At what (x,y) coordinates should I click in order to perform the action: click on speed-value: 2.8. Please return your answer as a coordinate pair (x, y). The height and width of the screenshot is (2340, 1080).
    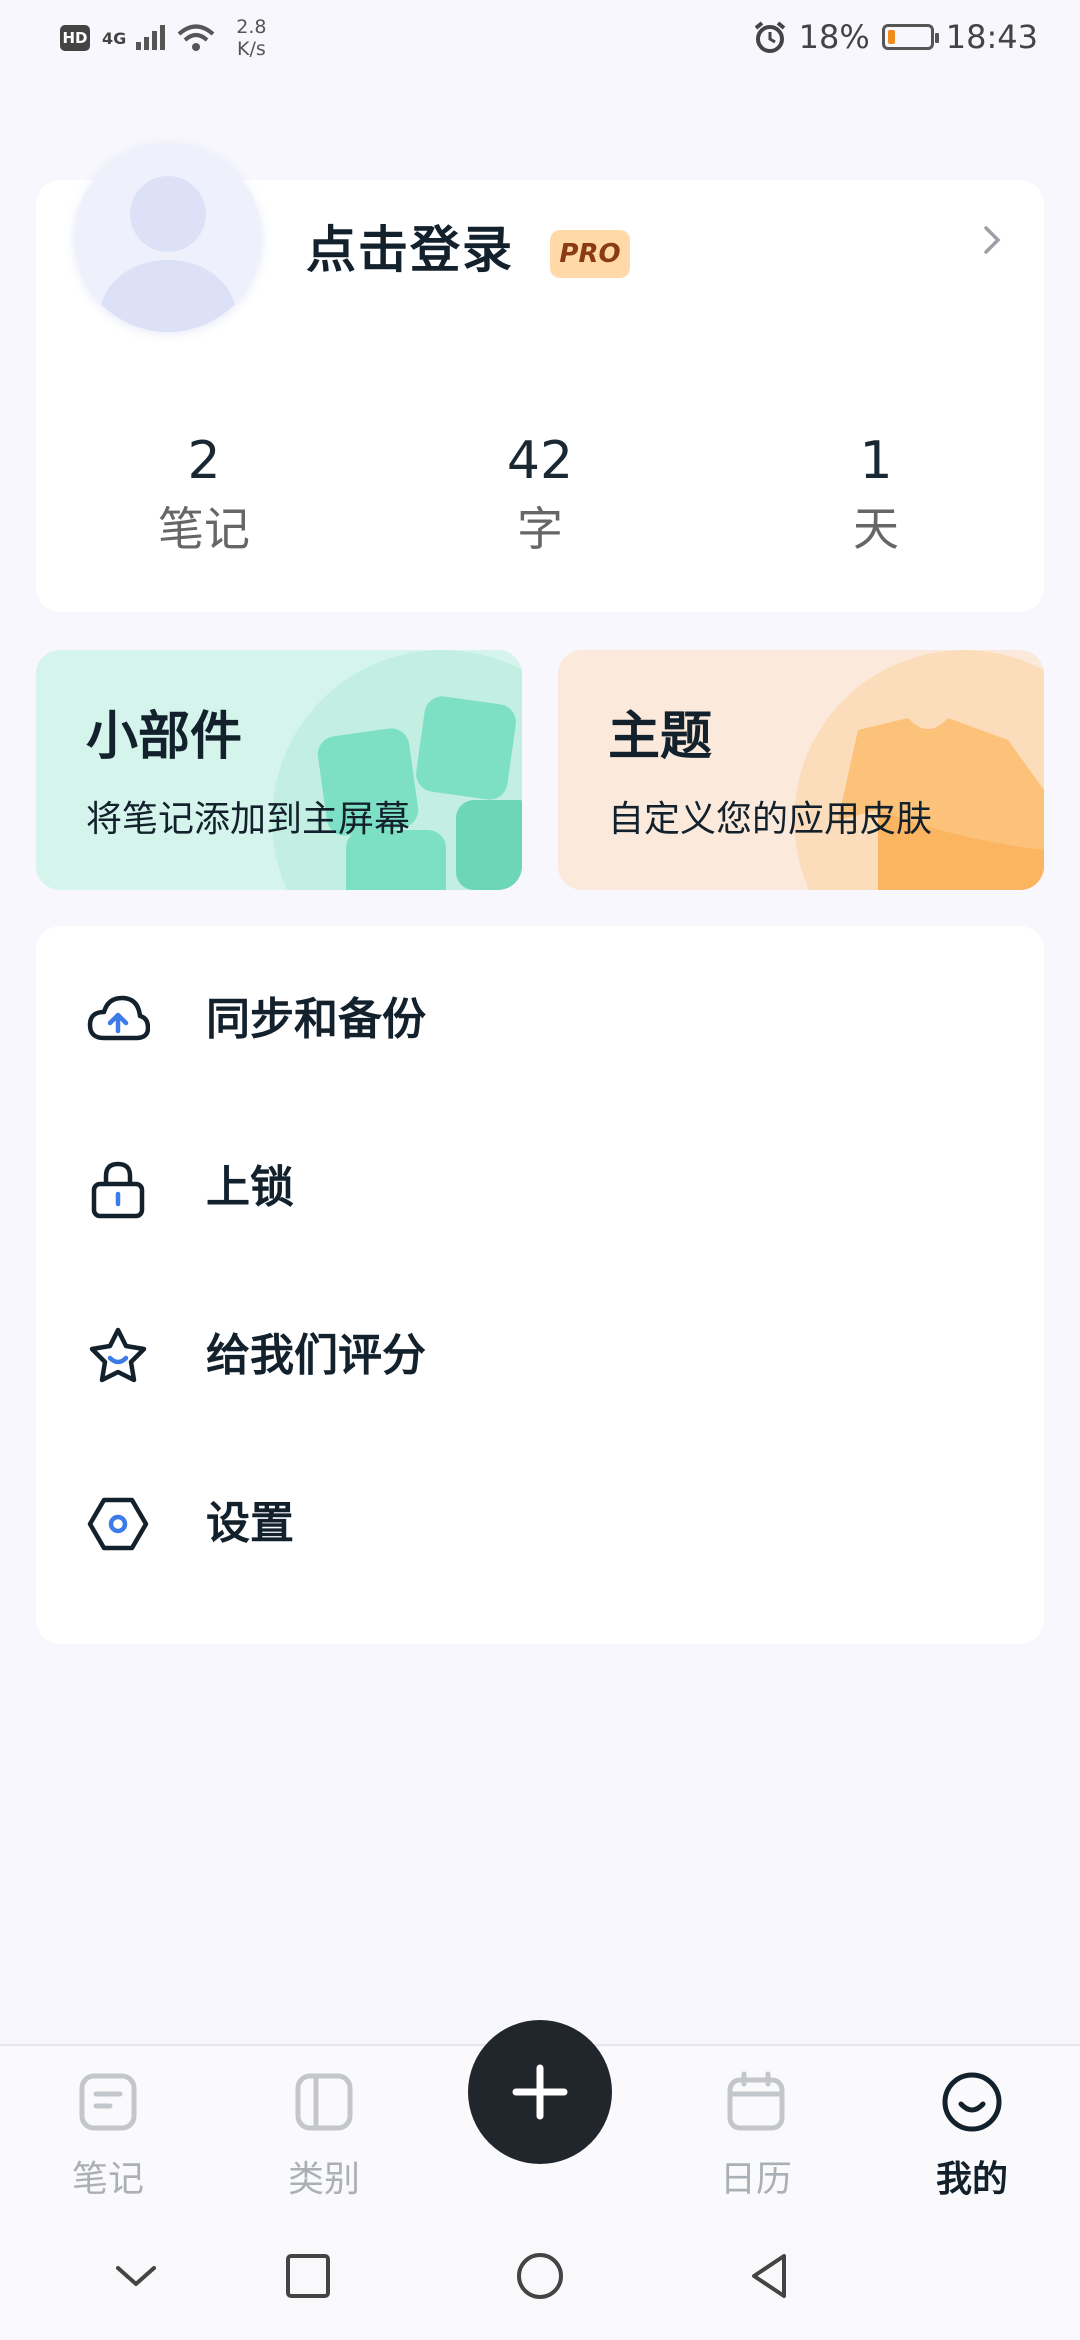
    Looking at the image, I should click on (251, 27).